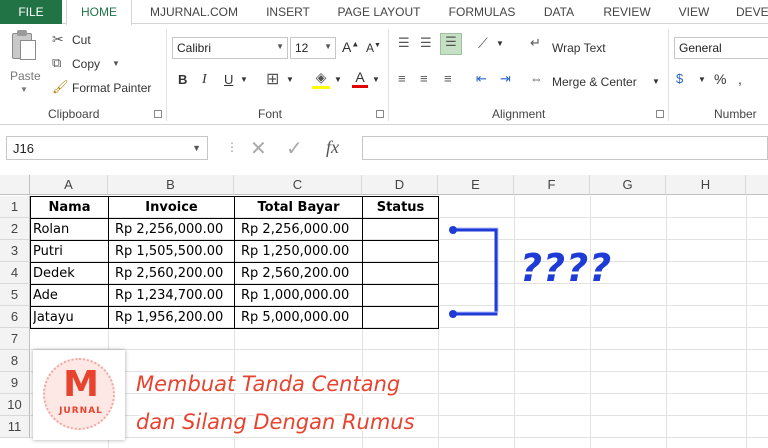 This screenshot has width=768, height=448. What do you see at coordinates (228, 79) in the screenshot?
I see `underline-button: U` at bounding box center [228, 79].